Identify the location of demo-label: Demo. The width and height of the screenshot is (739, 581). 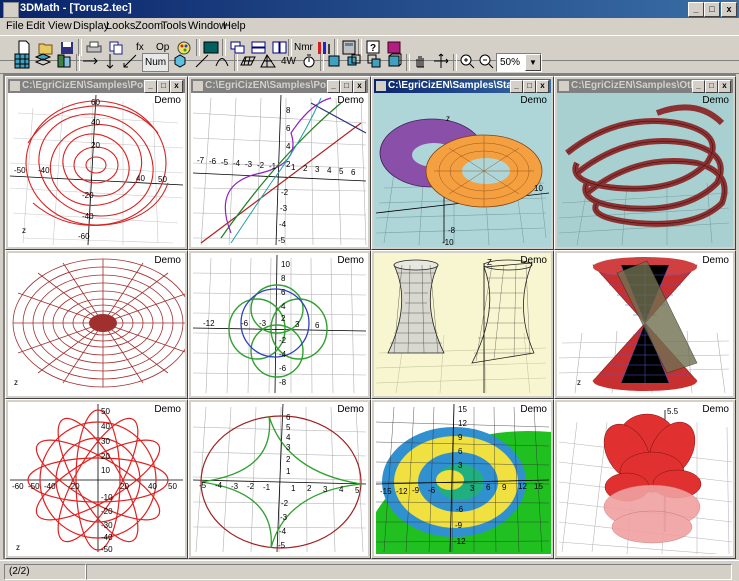
(533, 409).